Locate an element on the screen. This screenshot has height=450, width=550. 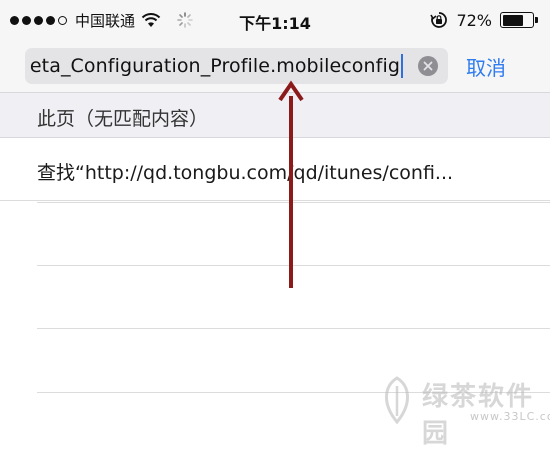
section-header-label: 此页（无匹配内容） is located at coordinates (123, 119).